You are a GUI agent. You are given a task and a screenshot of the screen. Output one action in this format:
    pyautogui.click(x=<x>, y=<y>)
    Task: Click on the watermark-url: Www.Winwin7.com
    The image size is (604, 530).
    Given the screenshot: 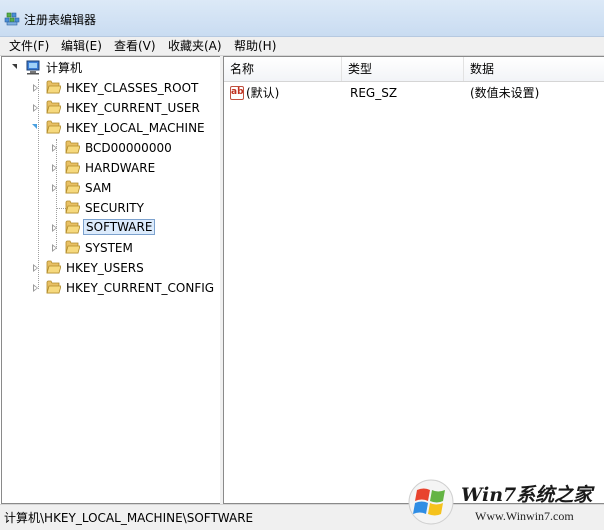 What is the action you would take?
    pyautogui.click(x=524, y=516)
    